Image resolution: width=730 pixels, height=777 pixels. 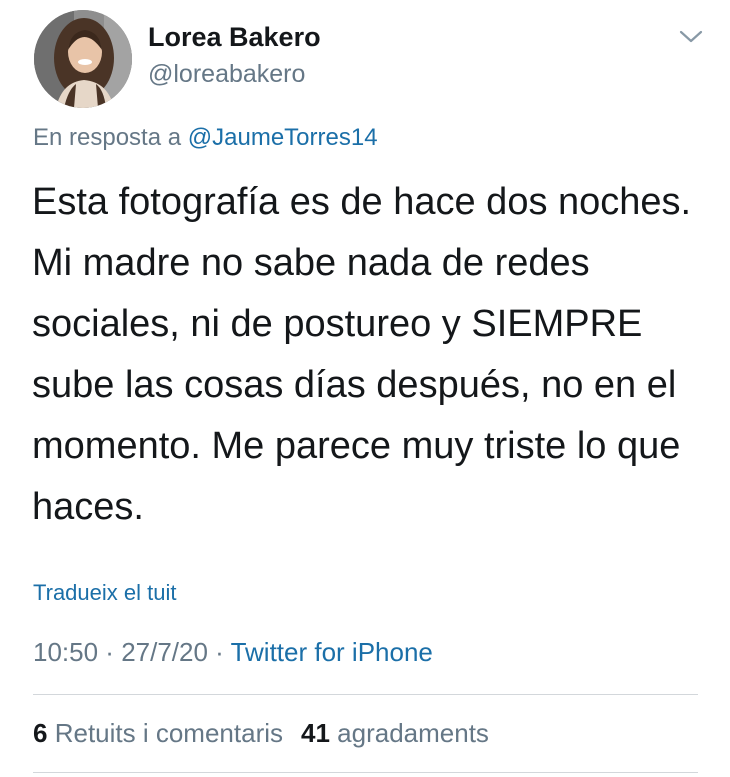 What do you see at coordinates (104, 593) in the screenshot?
I see `translate-tweet-link: Tradueix el tuit` at bounding box center [104, 593].